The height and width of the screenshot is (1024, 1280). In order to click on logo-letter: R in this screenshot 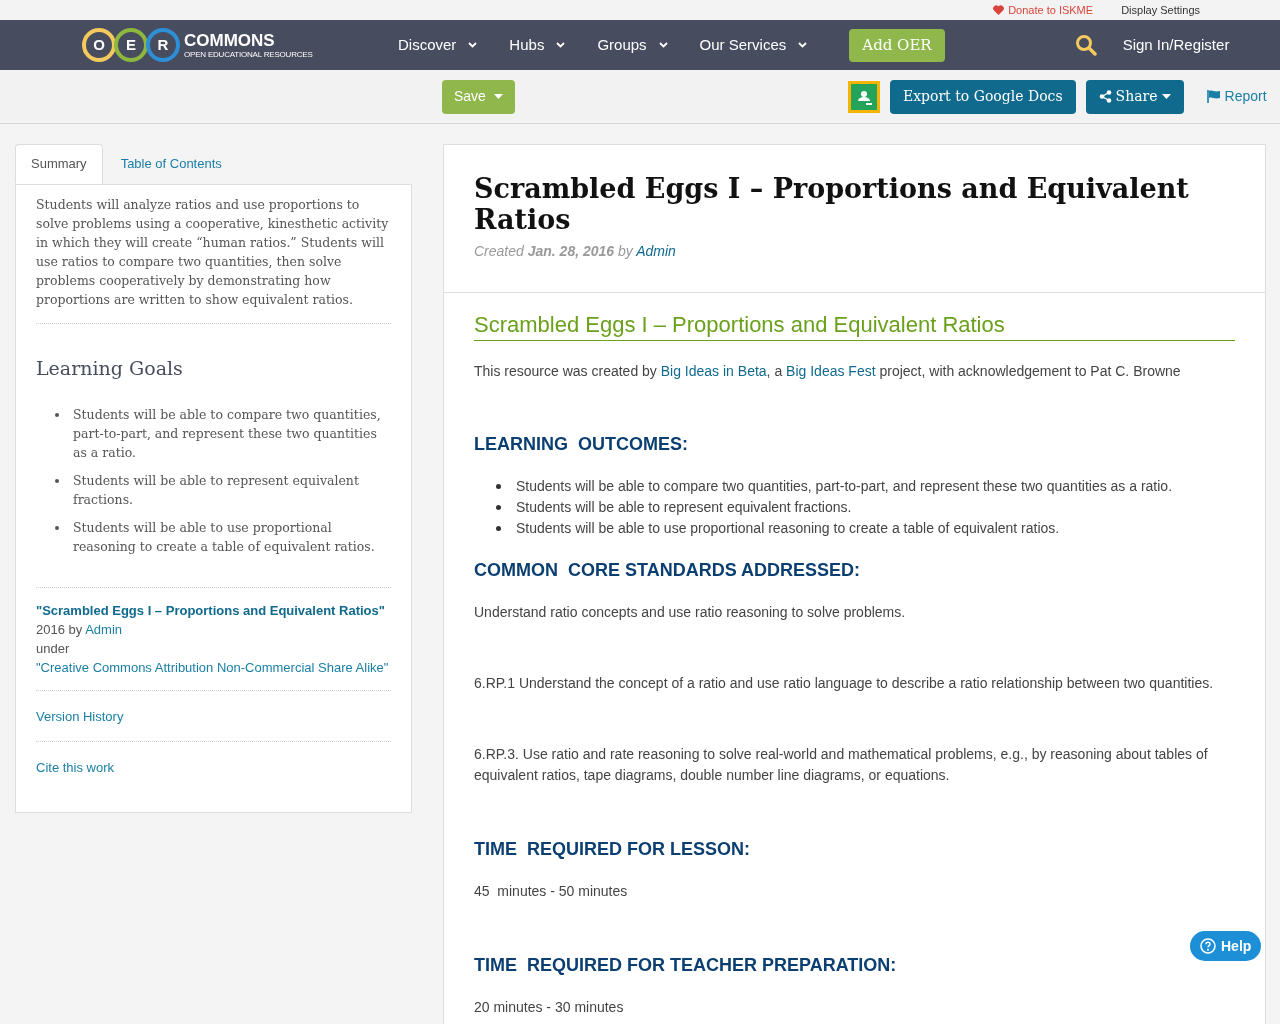, I will do `click(163, 45)`.